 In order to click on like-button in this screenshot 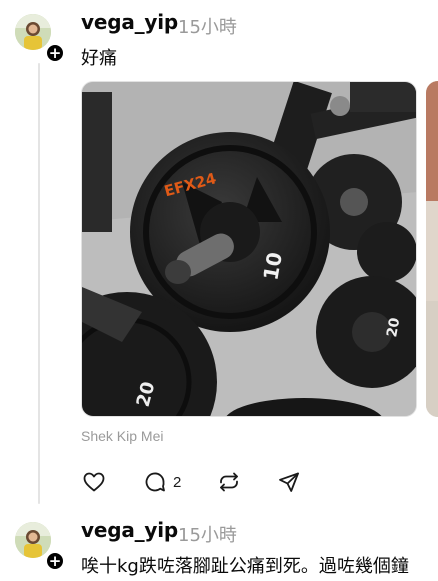, I will do `click(94, 482)`.